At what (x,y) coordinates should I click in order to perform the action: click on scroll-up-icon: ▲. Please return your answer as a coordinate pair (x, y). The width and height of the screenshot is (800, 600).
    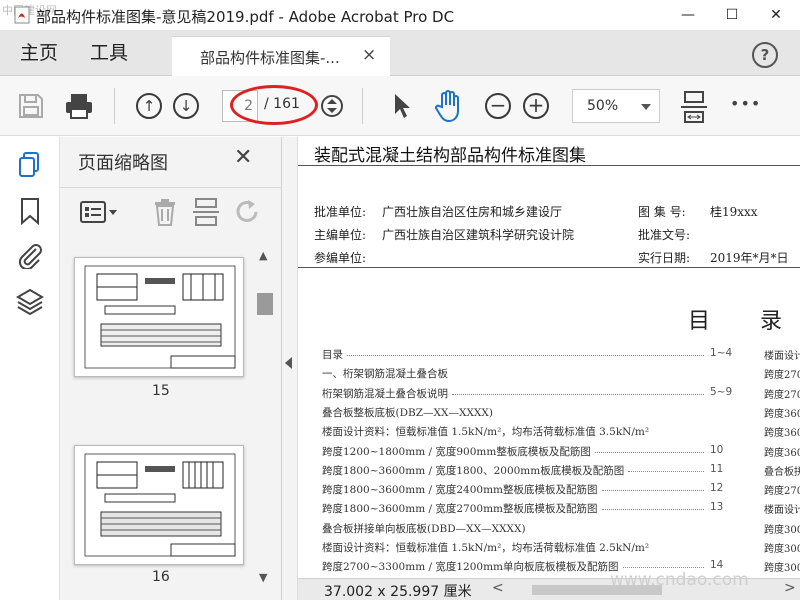
    Looking at the image, I should click on (263, 255).